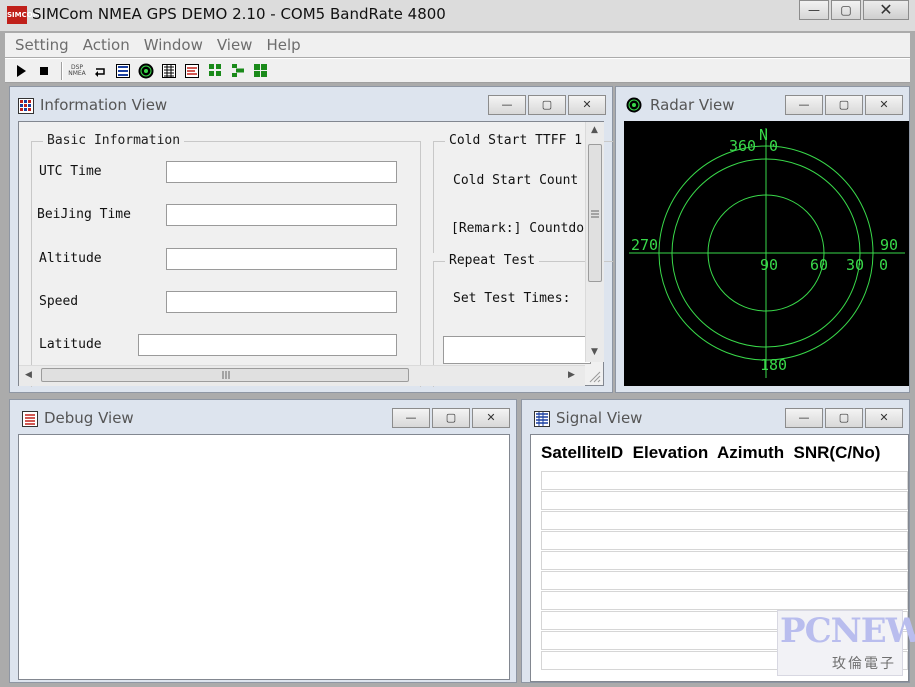 This screenshot has width=915, height=687. I want to click on beijing-time-field, so click(281, 215).